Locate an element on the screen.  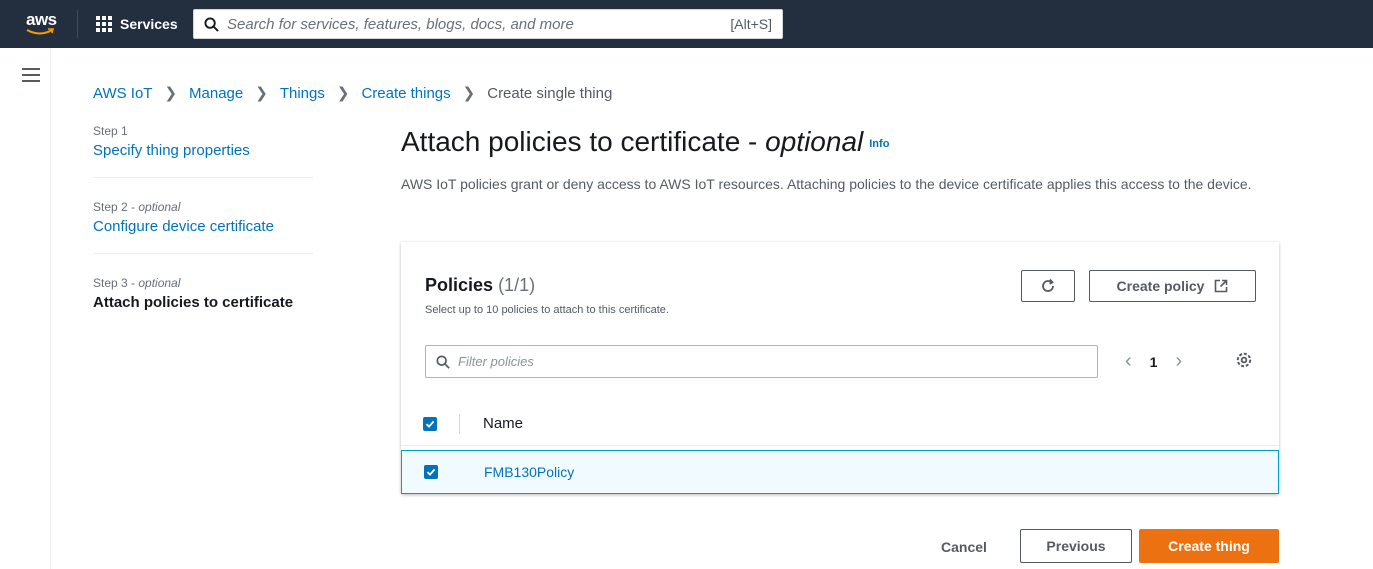
external-link-icon is located at coordinates (1221, 286).